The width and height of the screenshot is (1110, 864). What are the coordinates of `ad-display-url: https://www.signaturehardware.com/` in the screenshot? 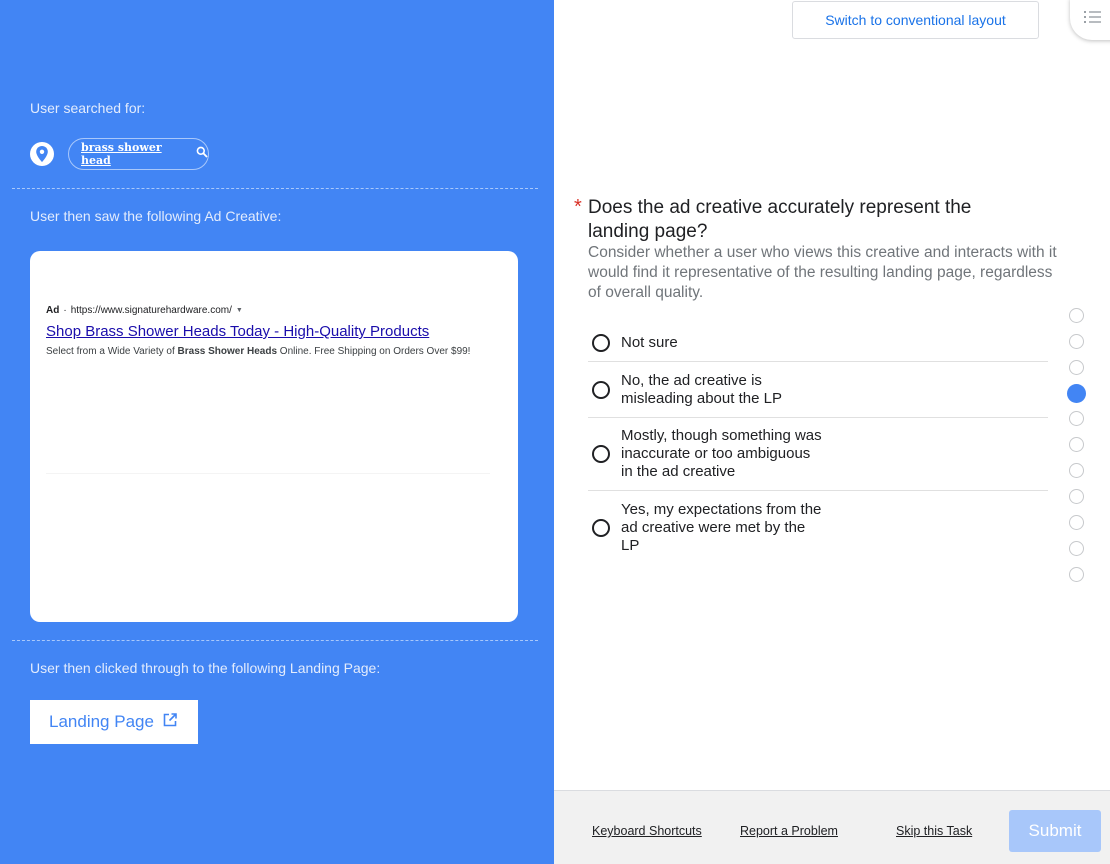 It's located at (151, 310).